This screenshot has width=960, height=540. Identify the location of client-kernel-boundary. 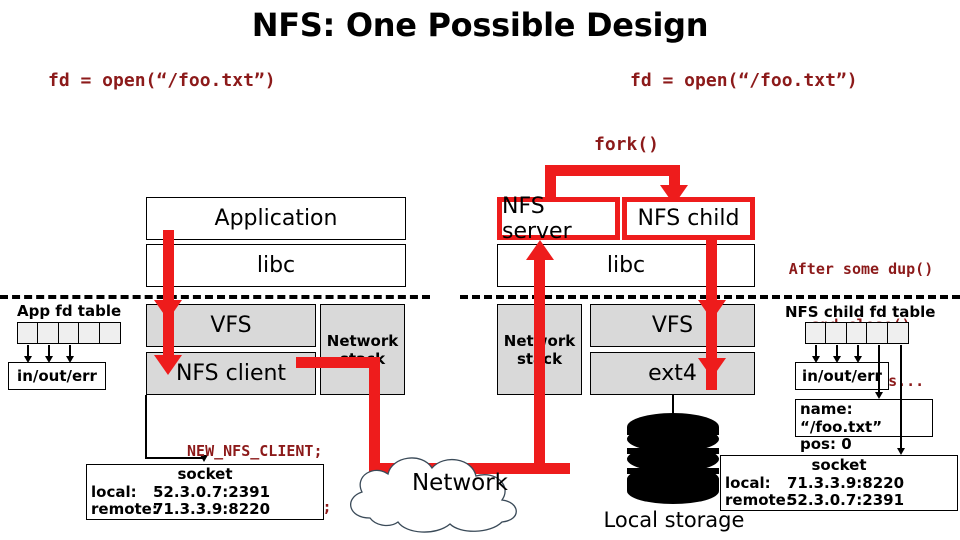
(215, 297).